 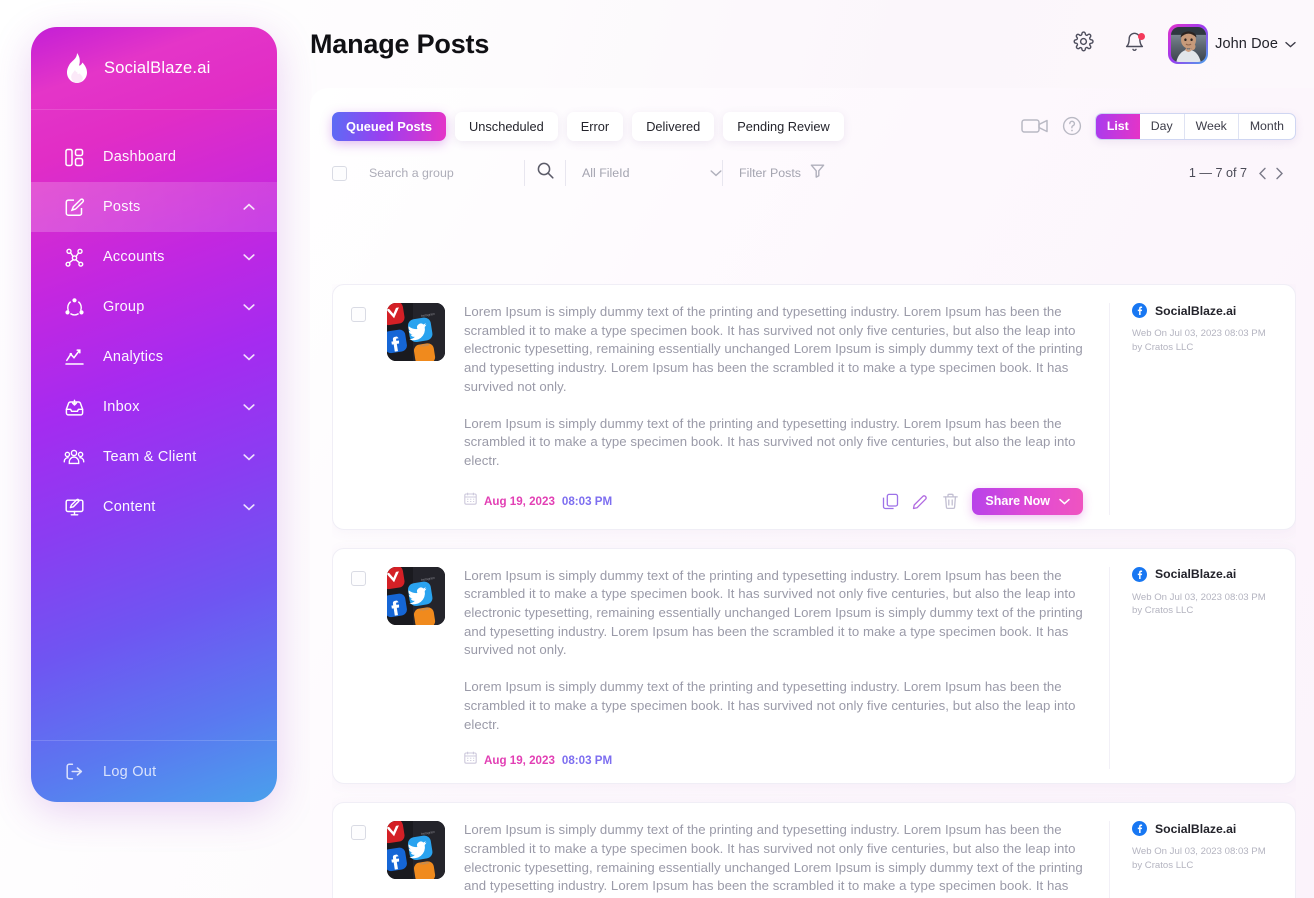 I want to click on filter-posts-label: Filter Posts, so click(x=770, y=173).